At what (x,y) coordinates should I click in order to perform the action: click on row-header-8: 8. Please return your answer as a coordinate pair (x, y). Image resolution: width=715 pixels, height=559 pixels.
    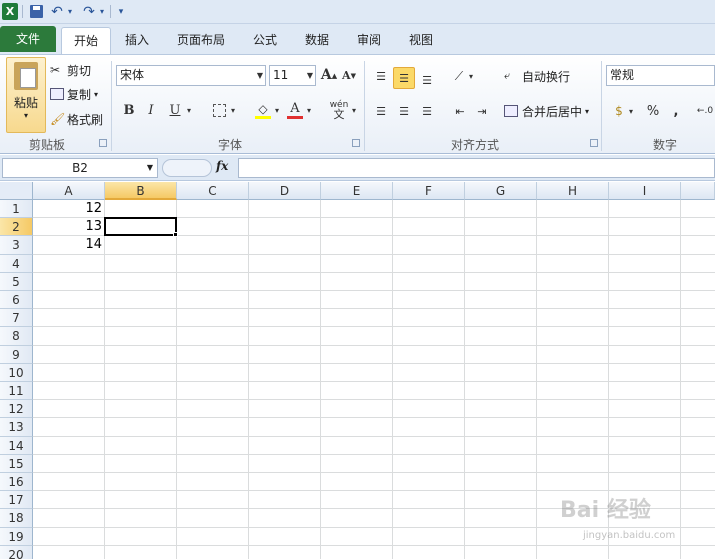
    Looking at the image, I should click on (16, 336).